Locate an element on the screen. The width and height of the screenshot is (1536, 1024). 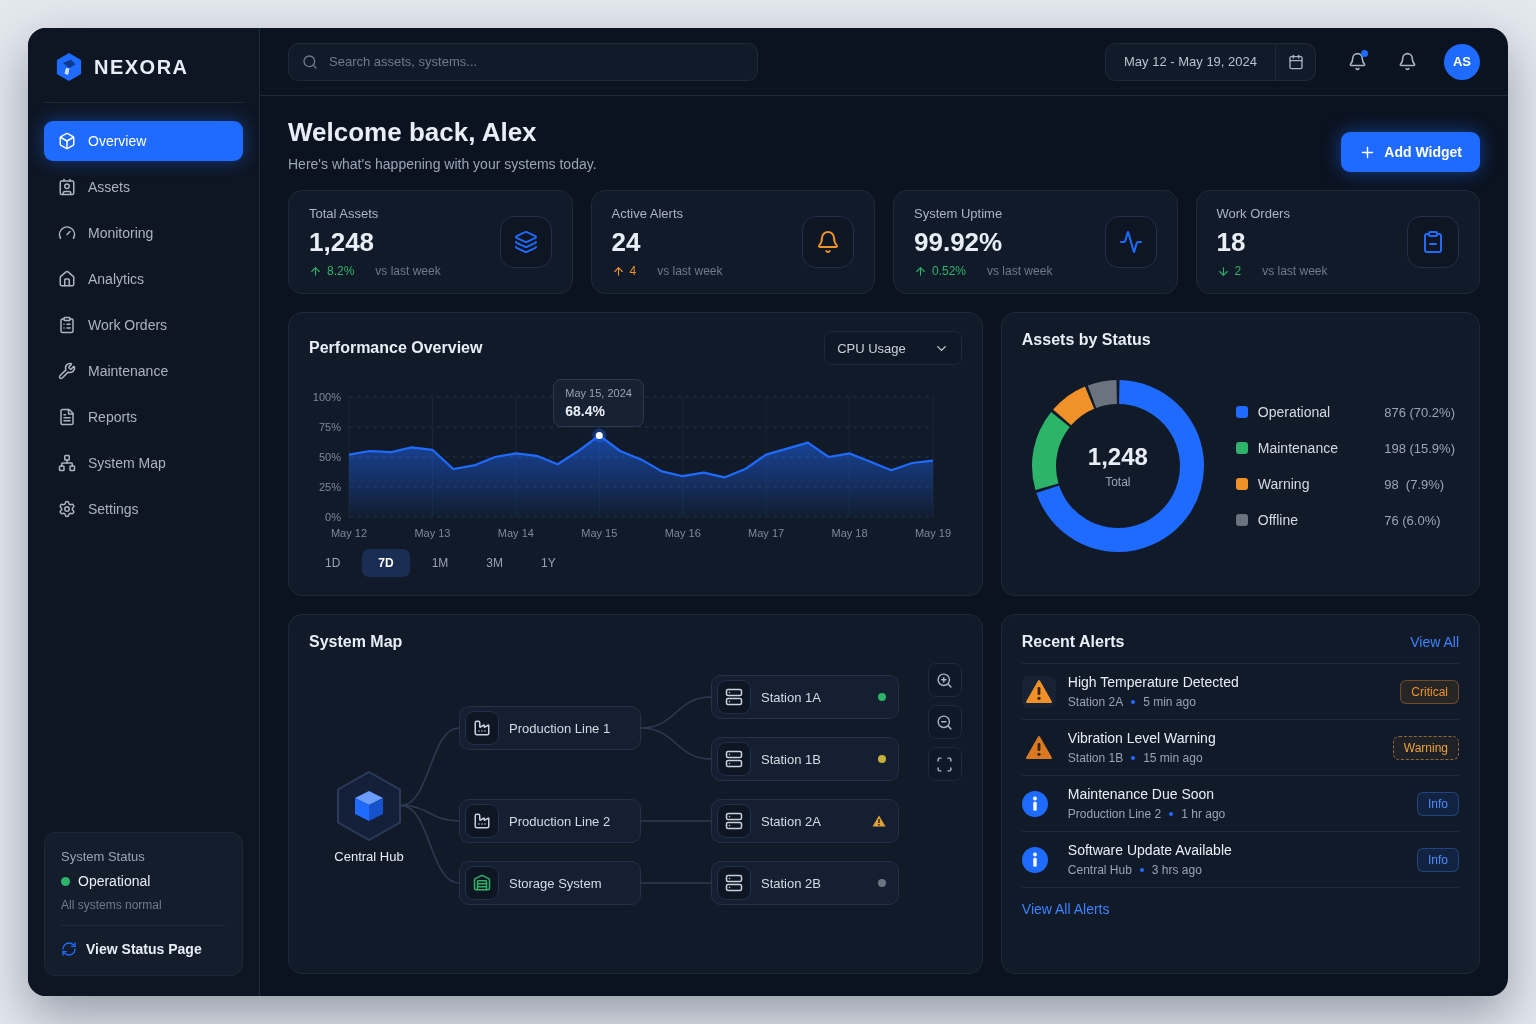
nav-item: Reports is located at coordinates (143, 417).